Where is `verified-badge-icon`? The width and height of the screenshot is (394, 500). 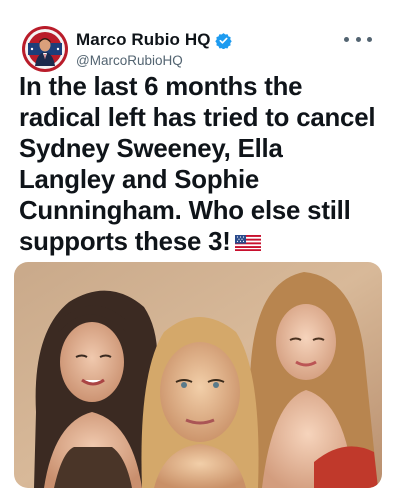
verified-badge-icon is located at coordinates (223, 40).